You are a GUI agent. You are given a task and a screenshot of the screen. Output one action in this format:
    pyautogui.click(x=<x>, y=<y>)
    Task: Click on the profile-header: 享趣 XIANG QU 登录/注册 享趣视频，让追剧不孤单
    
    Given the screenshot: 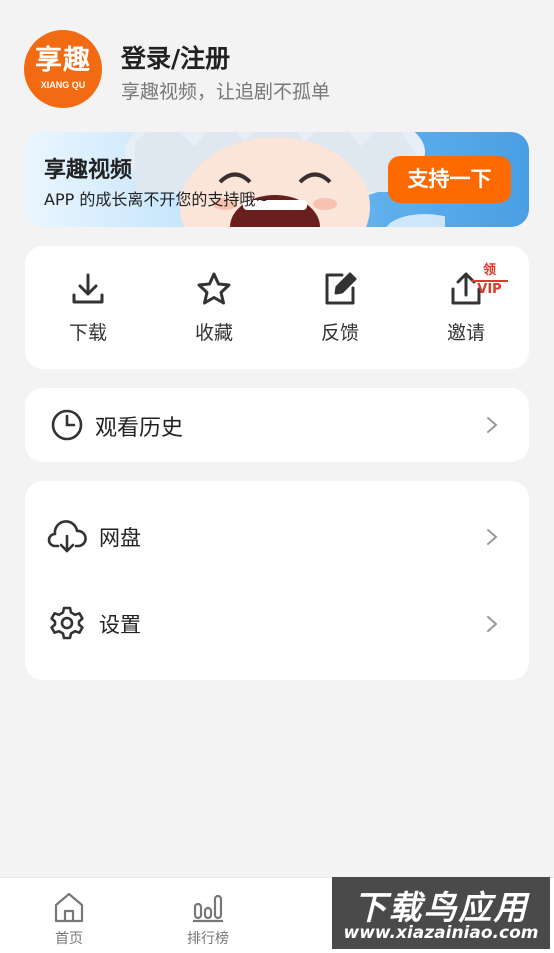 What is the action you would take?
    pyautogui.click(x=277, y=70)
    